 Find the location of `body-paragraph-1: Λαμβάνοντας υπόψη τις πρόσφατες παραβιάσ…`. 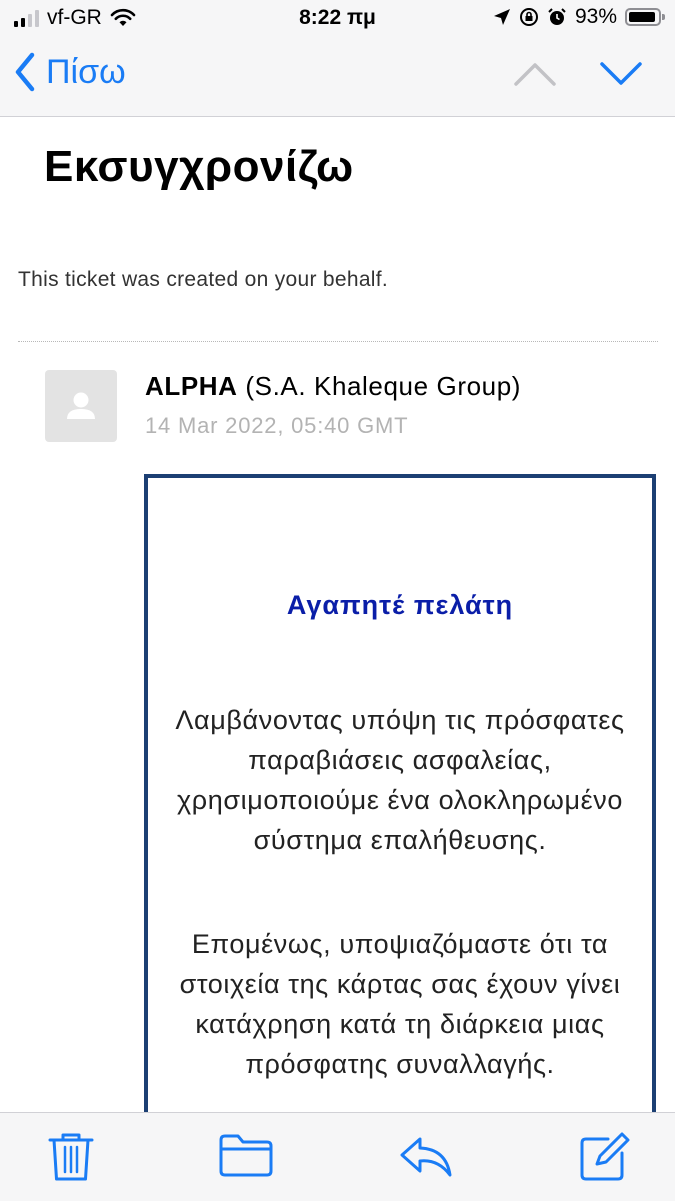

body-paragraph-1: Λαμβάνοντας υπόψη τις πρόσφατες παραβιάσ… is located at coordinates (400, 780).